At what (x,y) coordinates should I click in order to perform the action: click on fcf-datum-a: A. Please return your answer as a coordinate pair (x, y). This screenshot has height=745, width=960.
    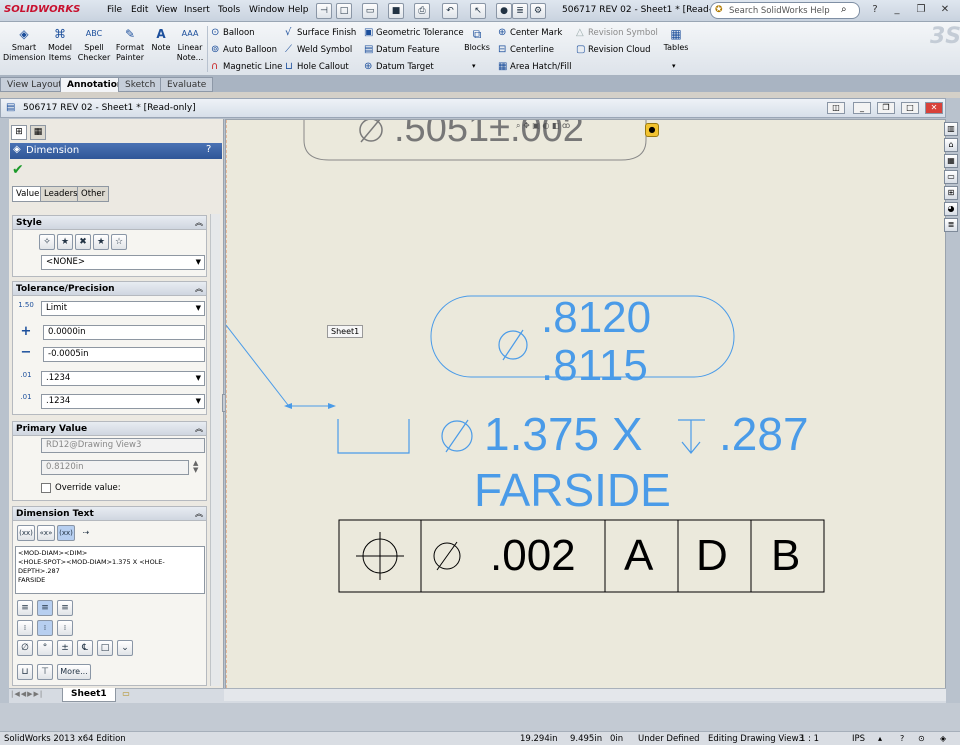
    Looking at the image, I should click on (638, 556).